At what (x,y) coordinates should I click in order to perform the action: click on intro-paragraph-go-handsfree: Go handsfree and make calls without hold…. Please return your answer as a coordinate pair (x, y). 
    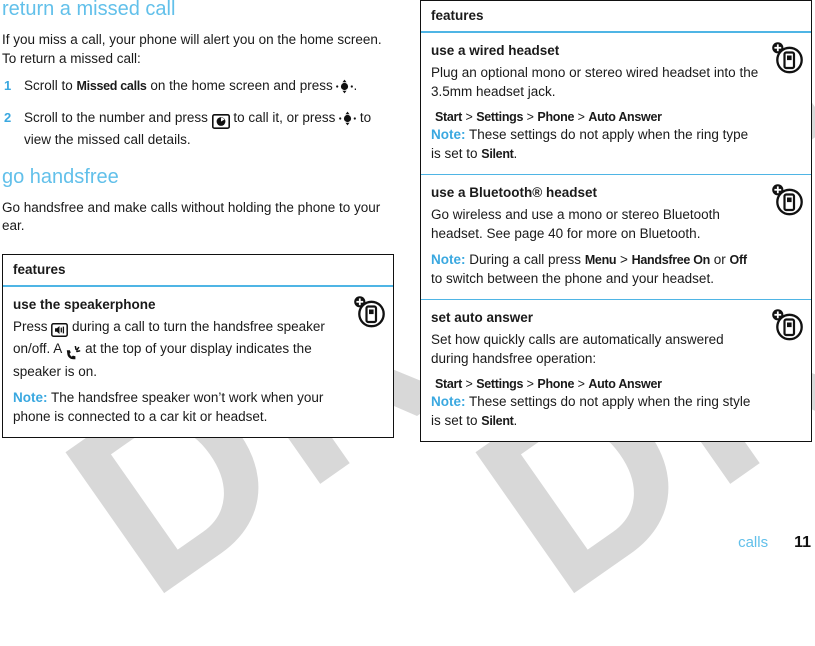
    Looking at the image, I should click on (191, 216).